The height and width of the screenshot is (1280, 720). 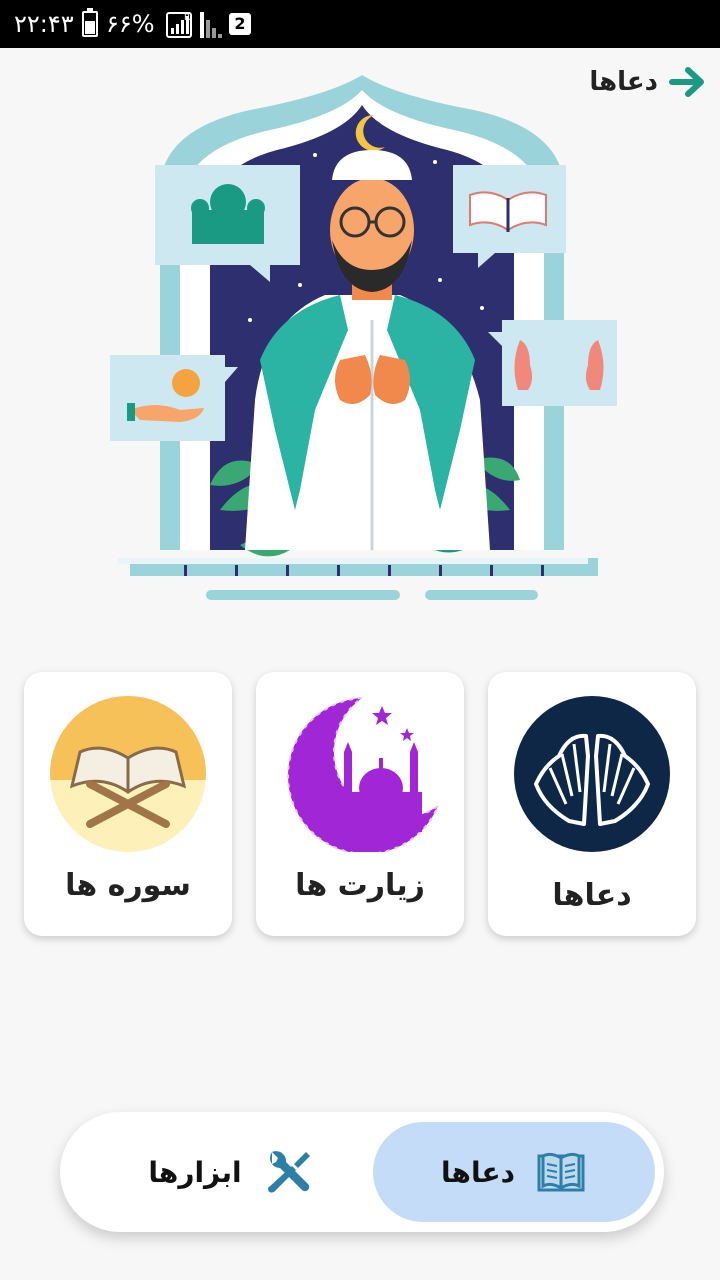 What do you see at coordinates (592, 895) in the screenshot?
I see `category-label: دعاها` at bounding box center [592, 895].